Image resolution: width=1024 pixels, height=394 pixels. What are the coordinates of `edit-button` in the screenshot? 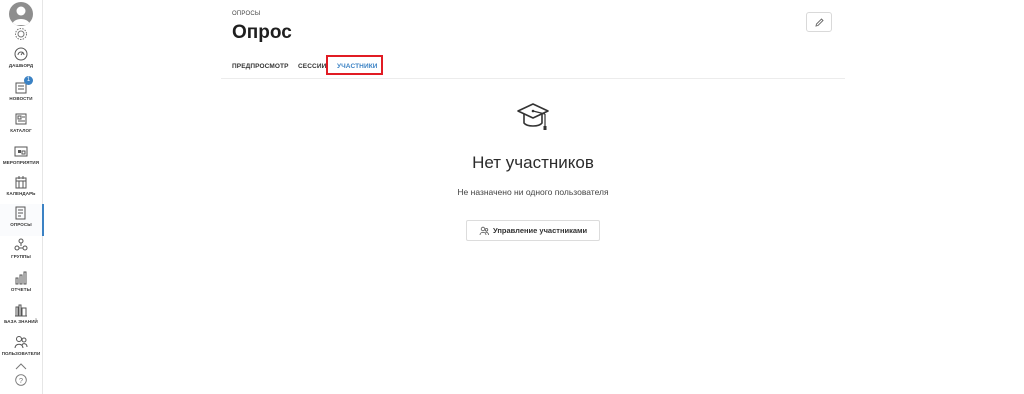 It's located at (819, 22).